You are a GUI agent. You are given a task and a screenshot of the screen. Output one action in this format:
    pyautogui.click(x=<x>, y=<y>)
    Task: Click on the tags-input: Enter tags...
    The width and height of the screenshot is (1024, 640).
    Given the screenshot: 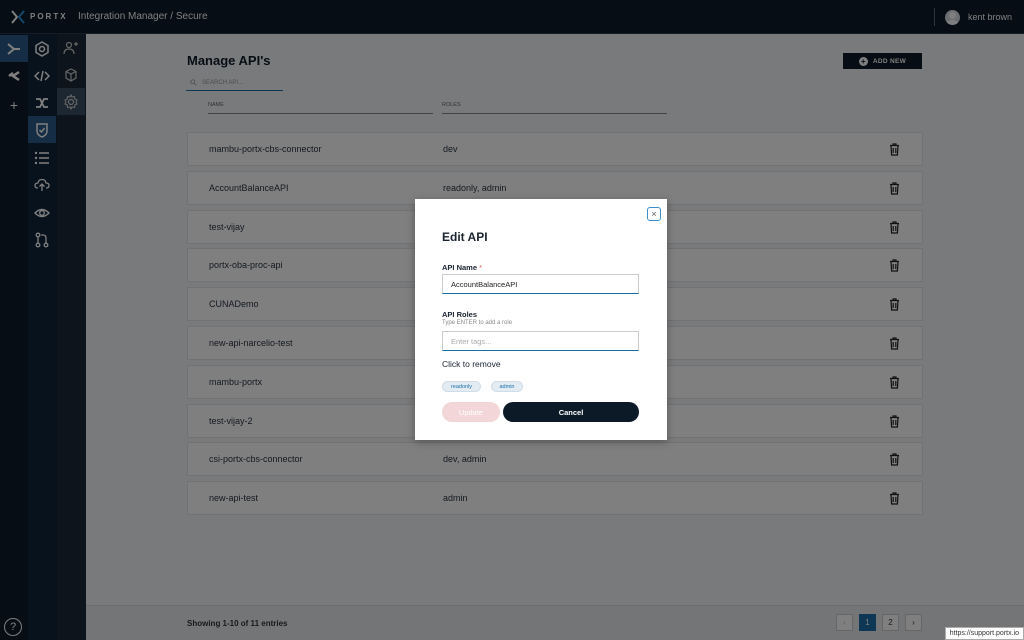 What is the action you would take?
    pyautogui.click(x=540, y=341)
    